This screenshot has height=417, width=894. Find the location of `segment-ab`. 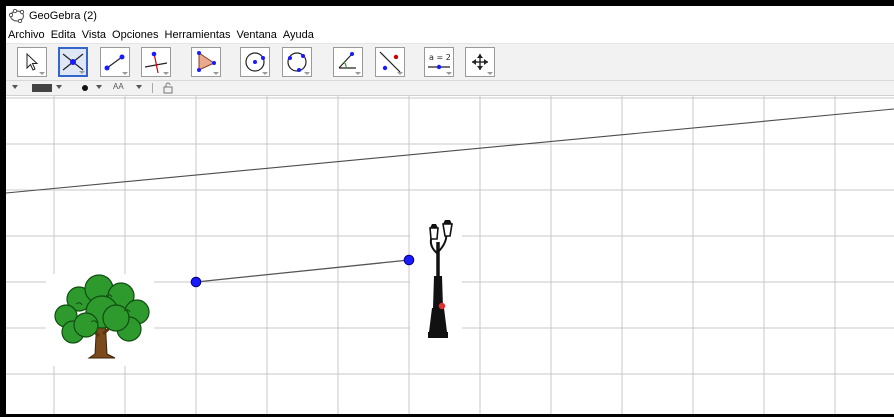

segment-ab is located at coordinates (302, 271).